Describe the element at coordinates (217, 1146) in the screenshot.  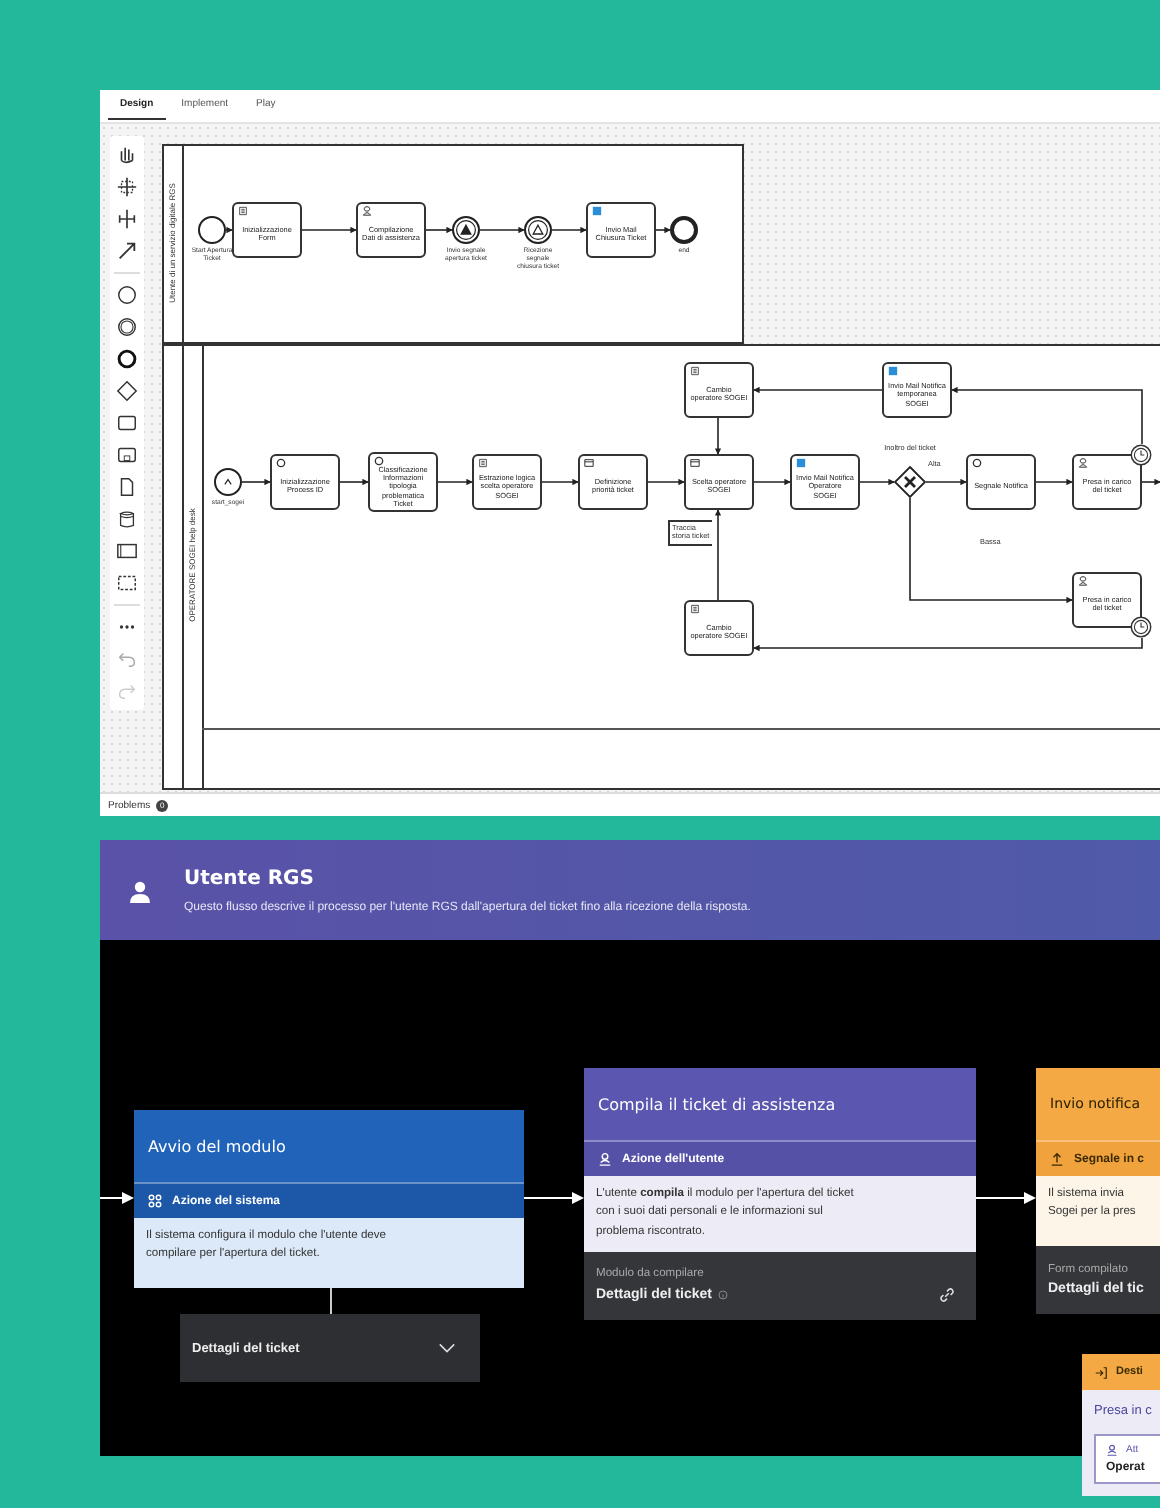
I see `card-title: Avvio del modulo` at that location.